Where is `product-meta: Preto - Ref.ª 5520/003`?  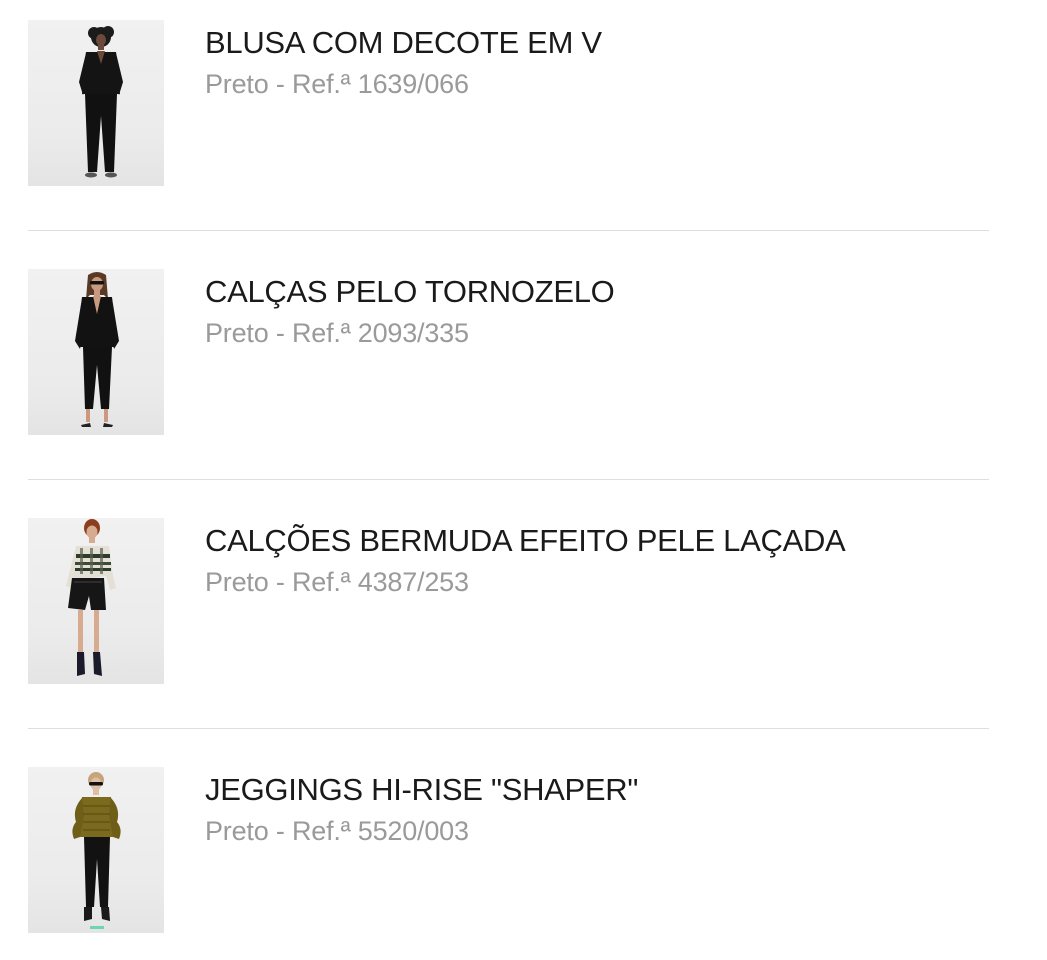
product-meta: Preto - Ref.ª 5520/003 is located at coordinates (337, 831).